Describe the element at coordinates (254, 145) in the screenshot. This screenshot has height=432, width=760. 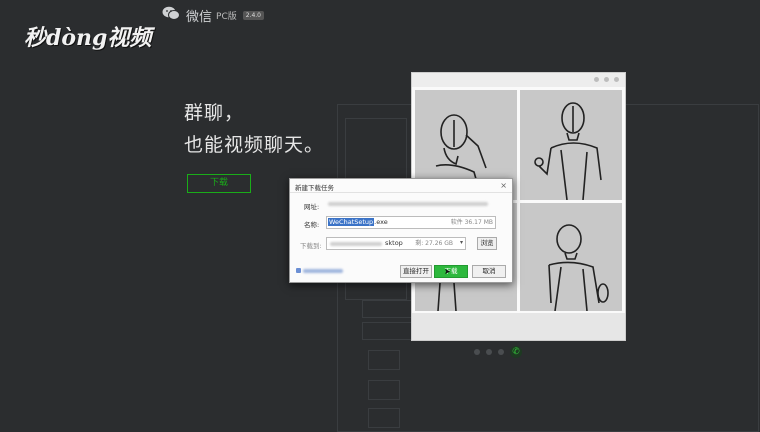
I see `hero-line-2: 也能视频聊天。` at that location.